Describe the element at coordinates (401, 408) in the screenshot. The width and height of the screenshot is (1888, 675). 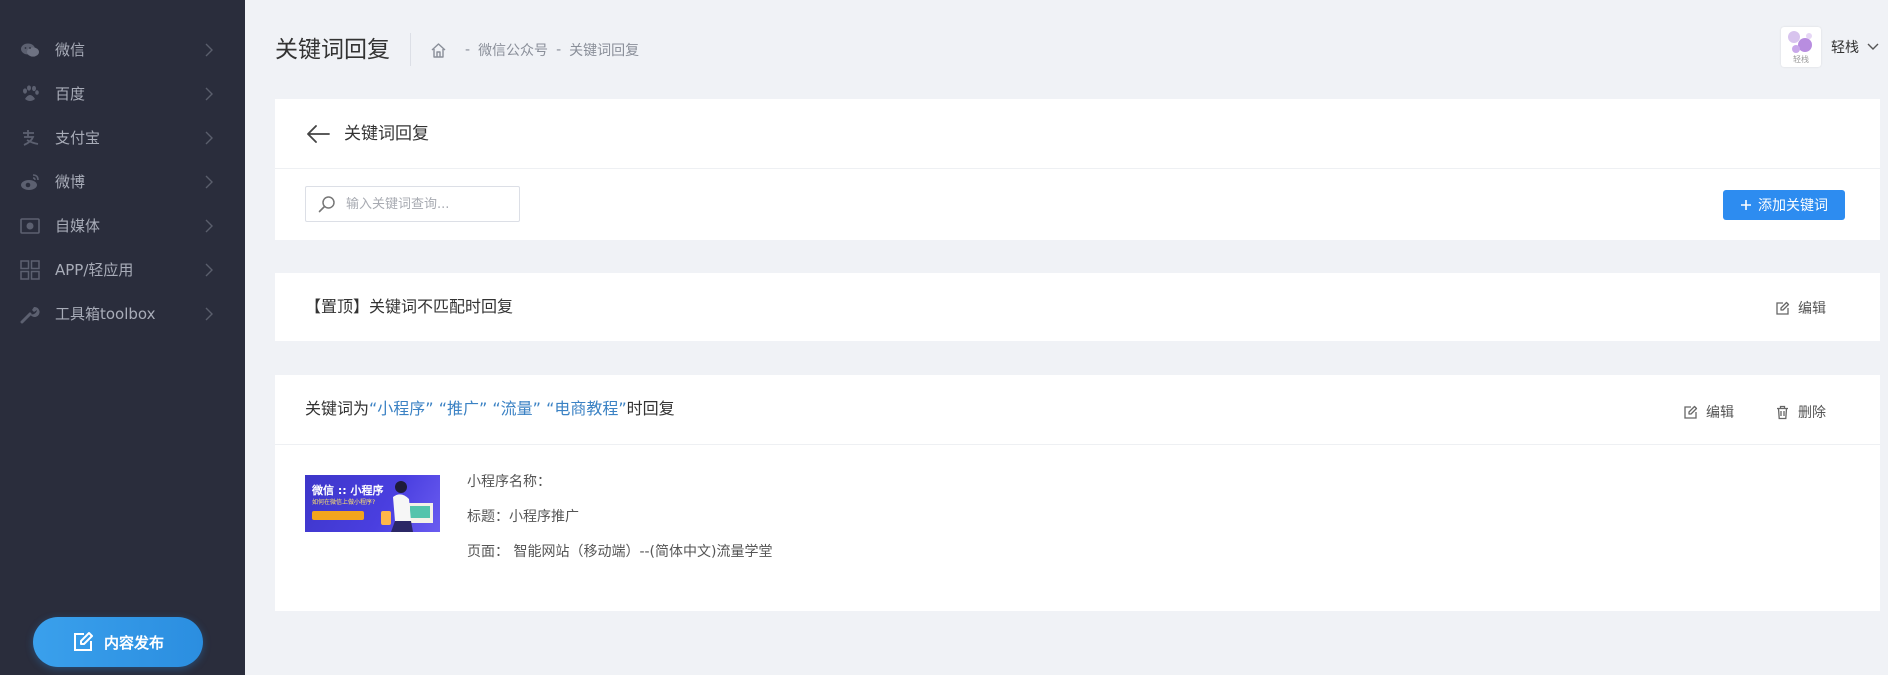
I see `keyword-tag: “小程序”` at that location.